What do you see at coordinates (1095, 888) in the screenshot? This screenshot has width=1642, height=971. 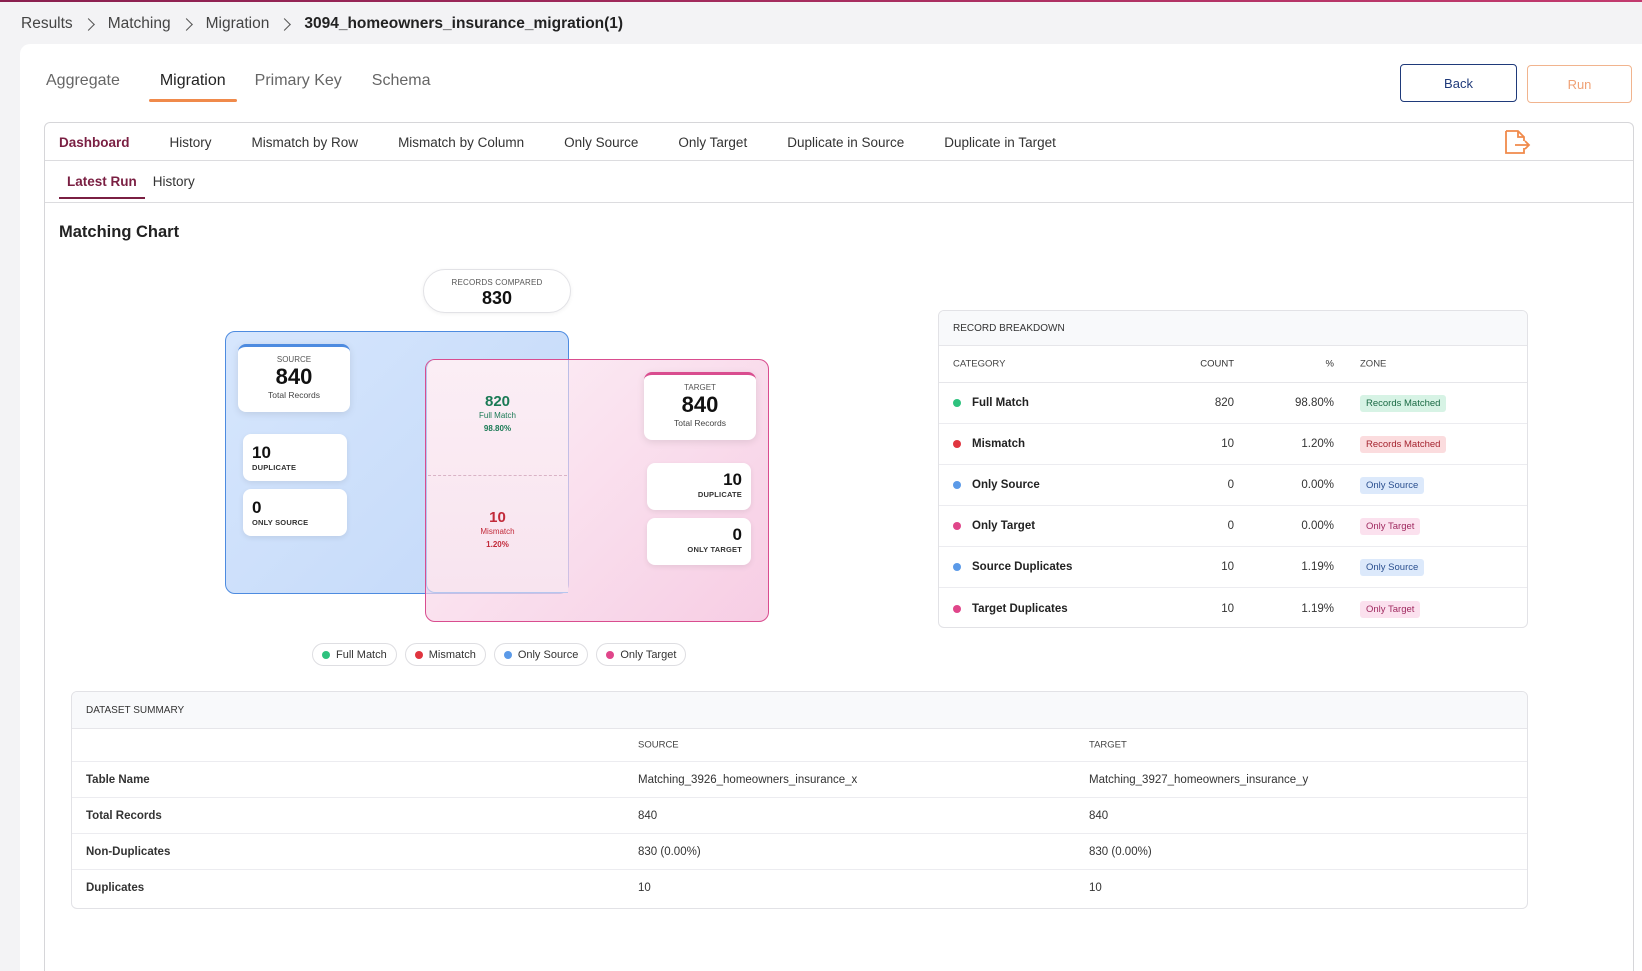 I see `row-target-value: 10` at bounding box center [1095, 888].